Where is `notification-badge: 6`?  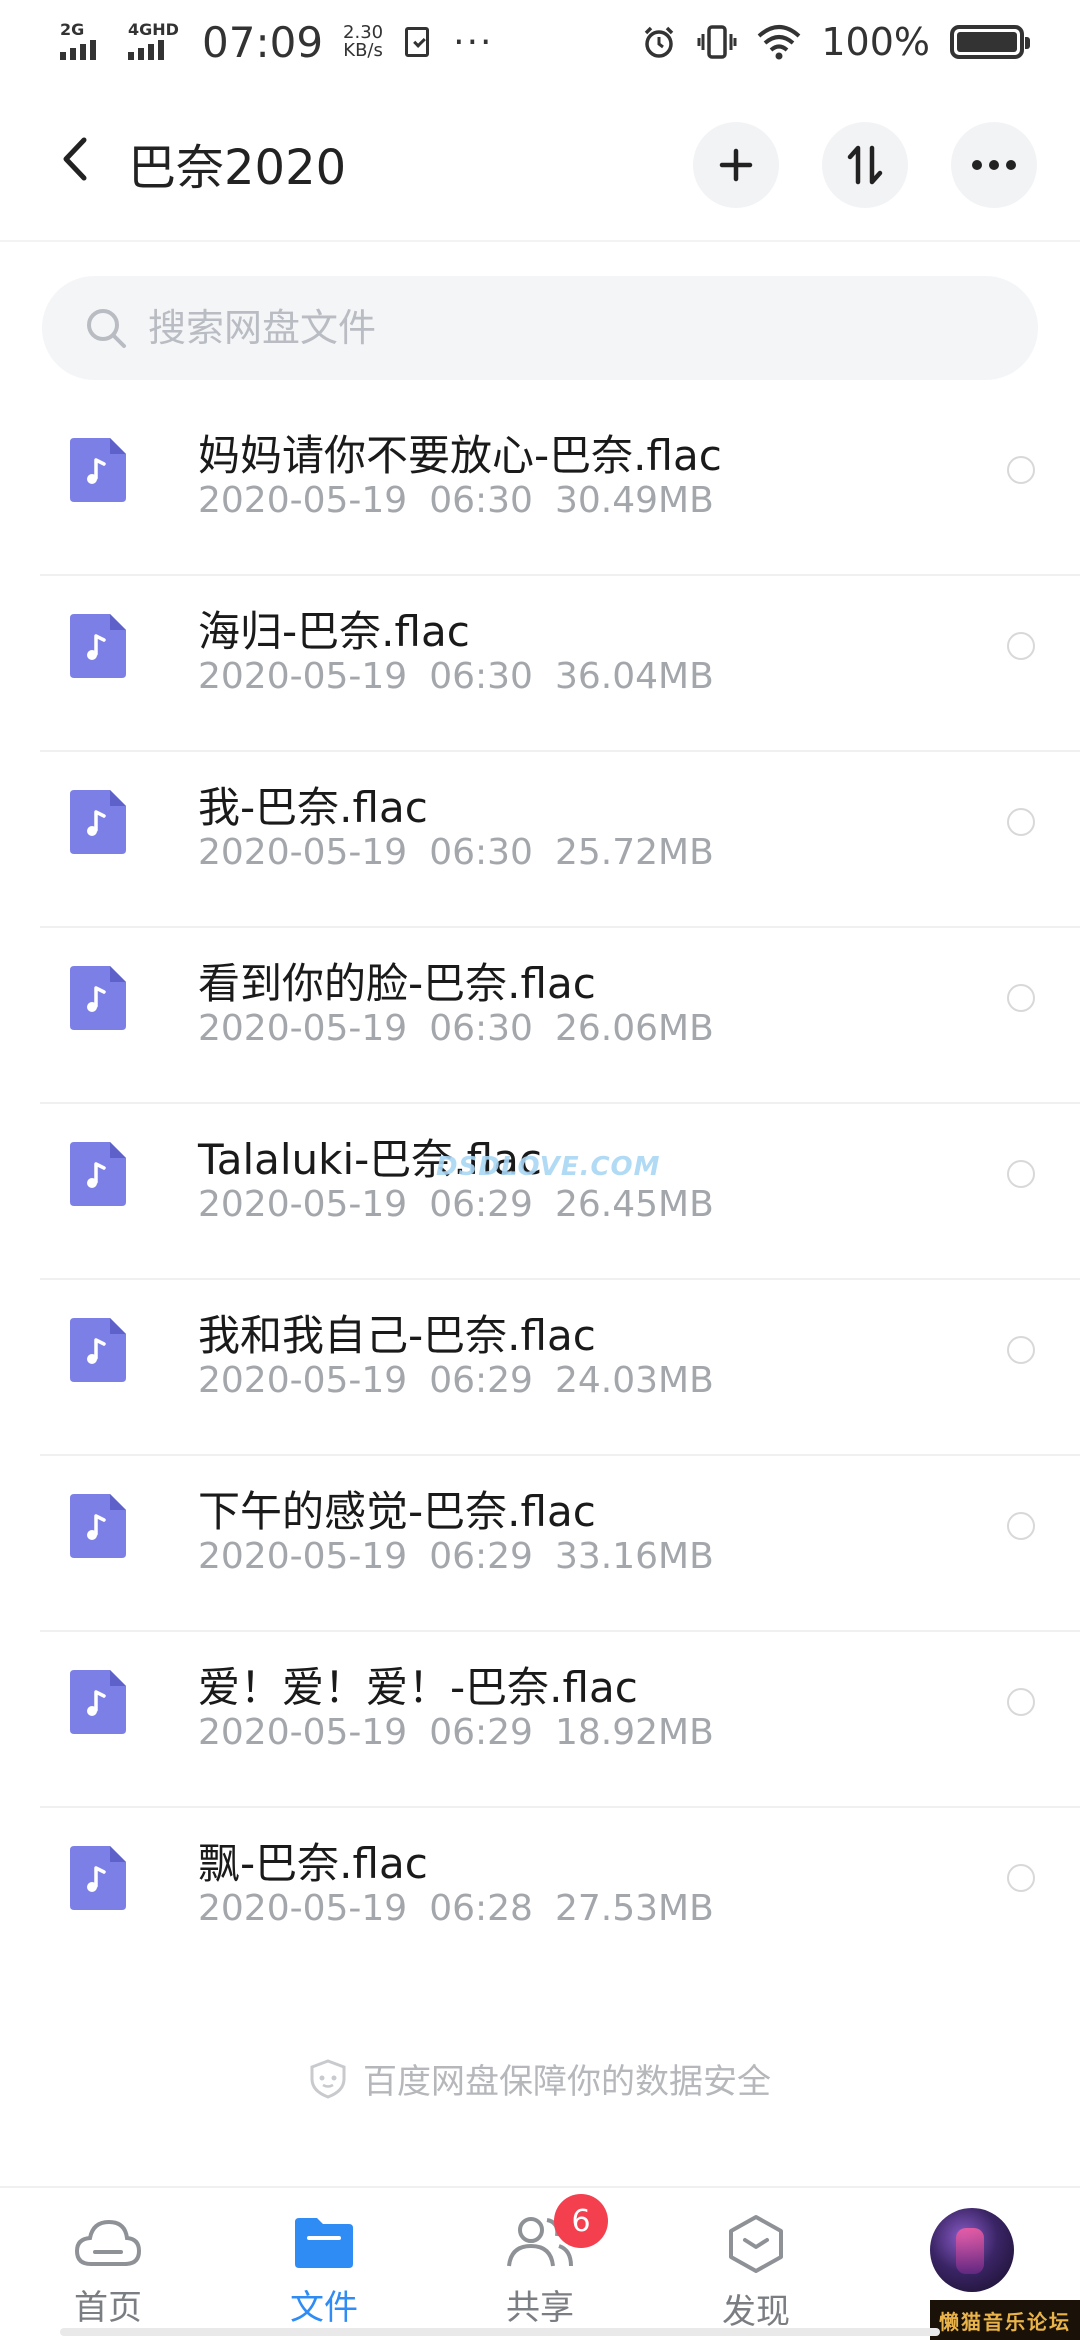
notification-badge: 6 is located at coordinates (581, 2221).